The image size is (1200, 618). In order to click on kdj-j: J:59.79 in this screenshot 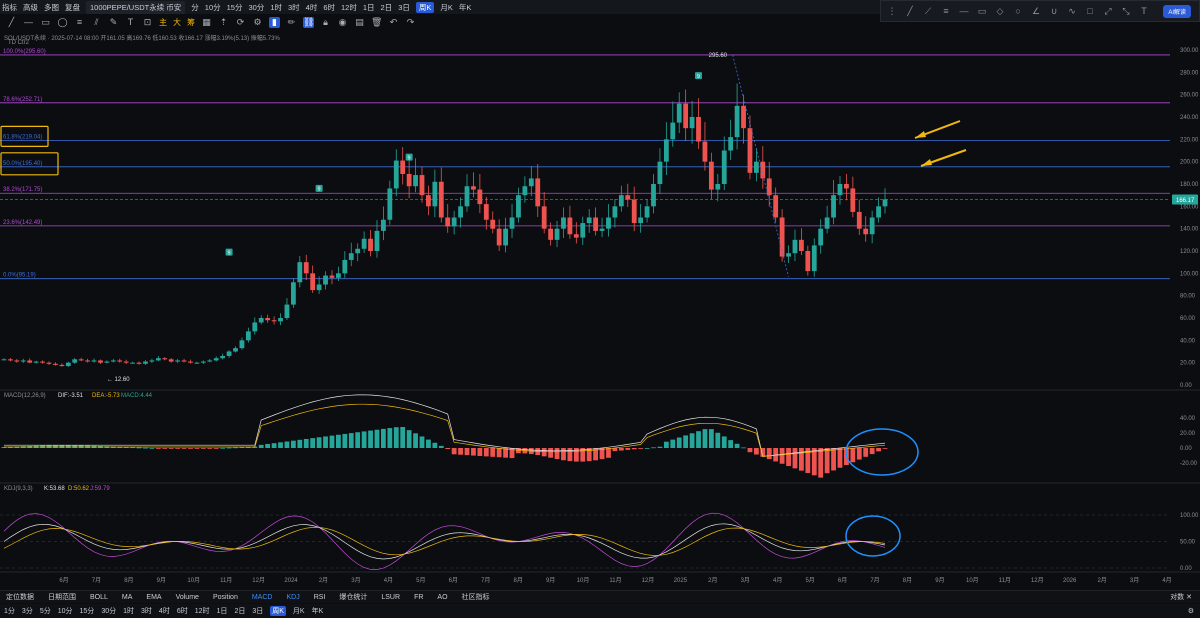, I will do `click(100, 489)`.